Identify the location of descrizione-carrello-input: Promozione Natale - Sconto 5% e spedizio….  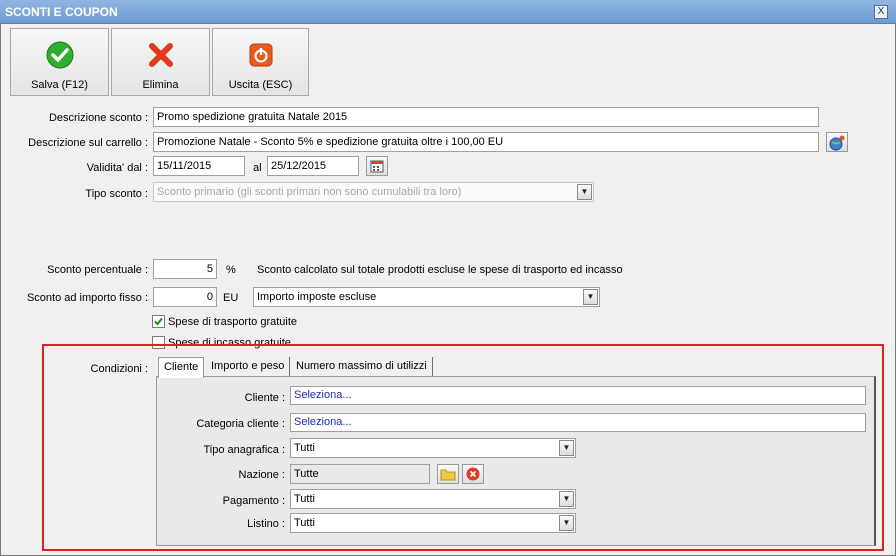
(486, 142).